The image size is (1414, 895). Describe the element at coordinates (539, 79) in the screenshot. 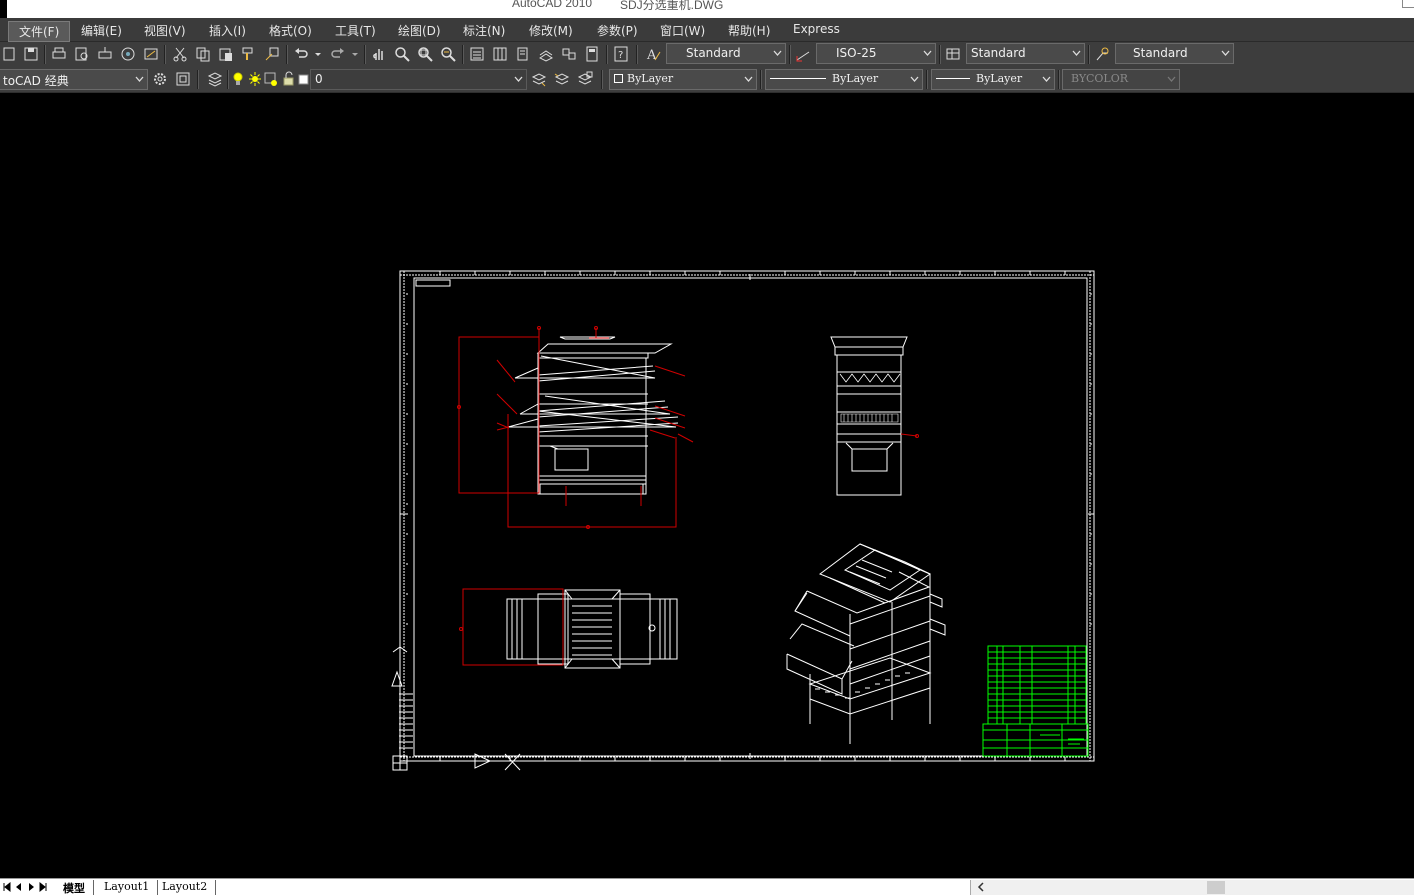

I see `make-layer-current-icon` at that location.